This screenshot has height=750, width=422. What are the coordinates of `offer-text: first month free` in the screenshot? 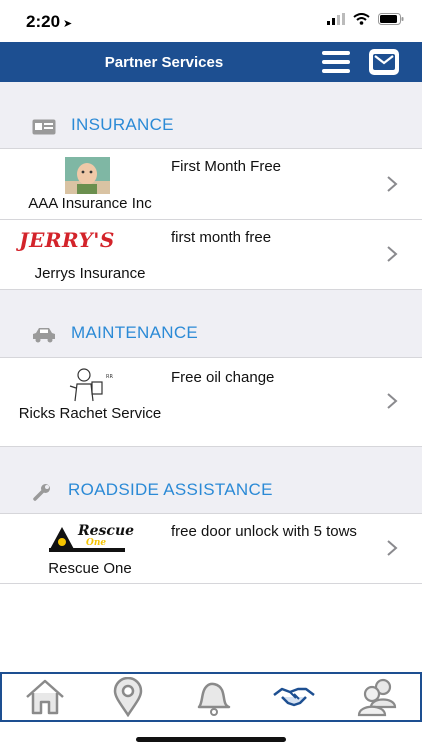 It's located at (221, 237).